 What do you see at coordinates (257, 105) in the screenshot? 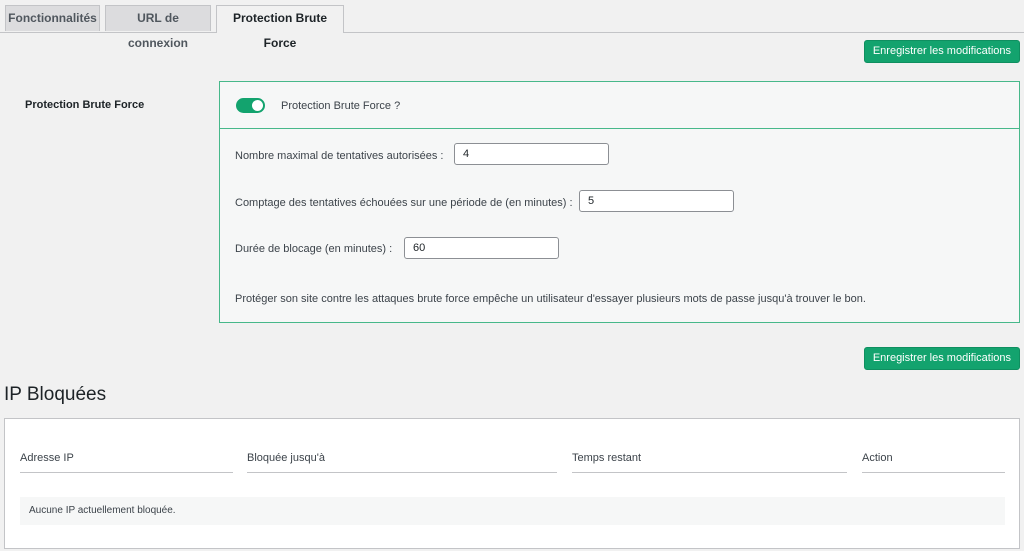
I see `toggle-knob` at bounding box center [257, 105].